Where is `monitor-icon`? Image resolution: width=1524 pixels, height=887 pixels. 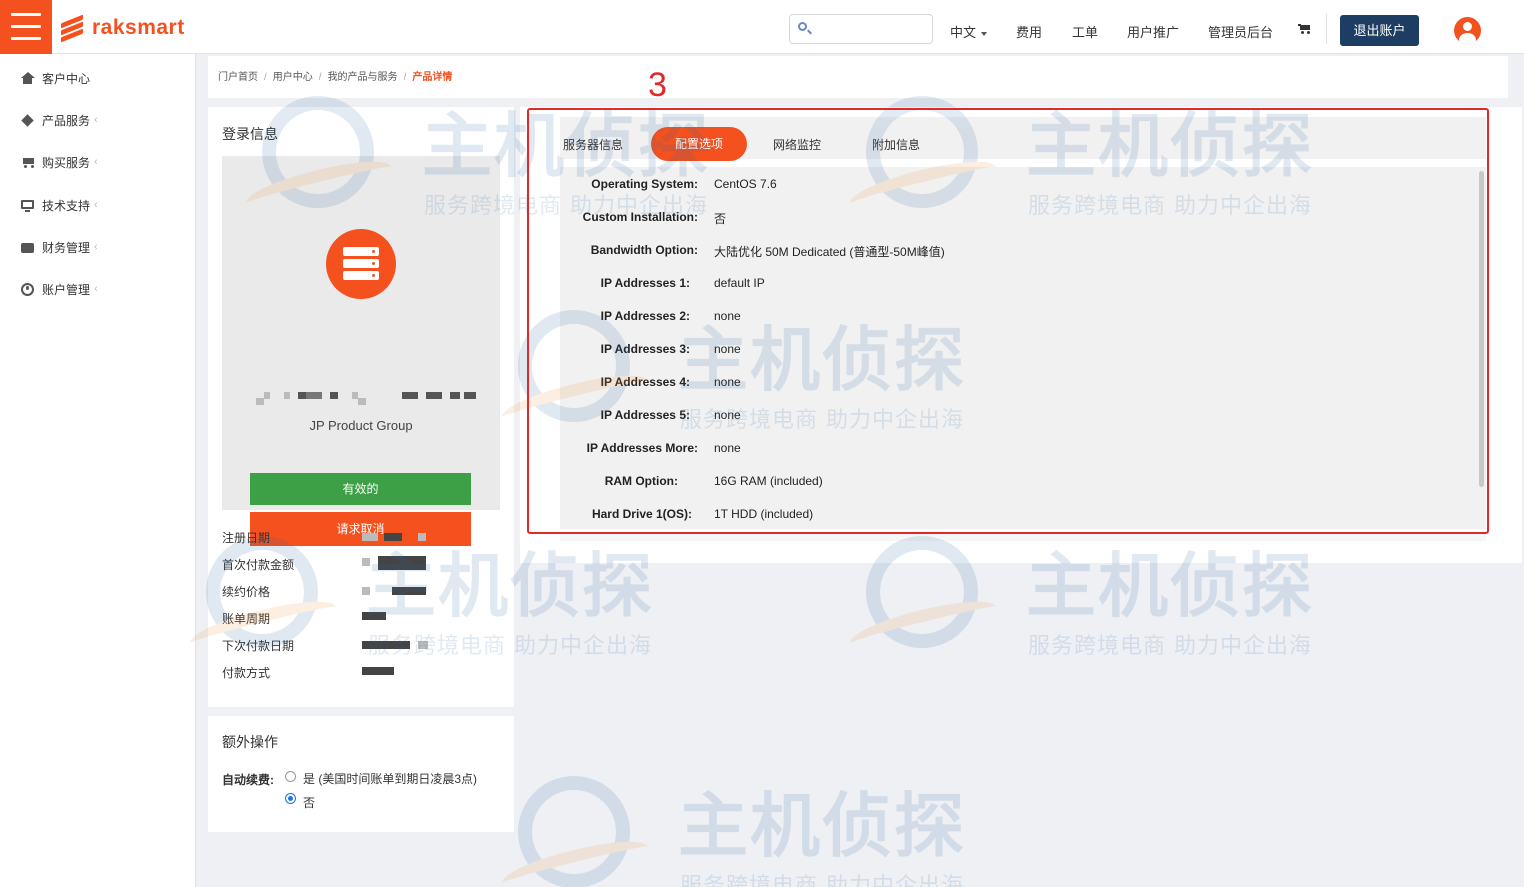 monitor-icon is located at coordinates (27, 205).